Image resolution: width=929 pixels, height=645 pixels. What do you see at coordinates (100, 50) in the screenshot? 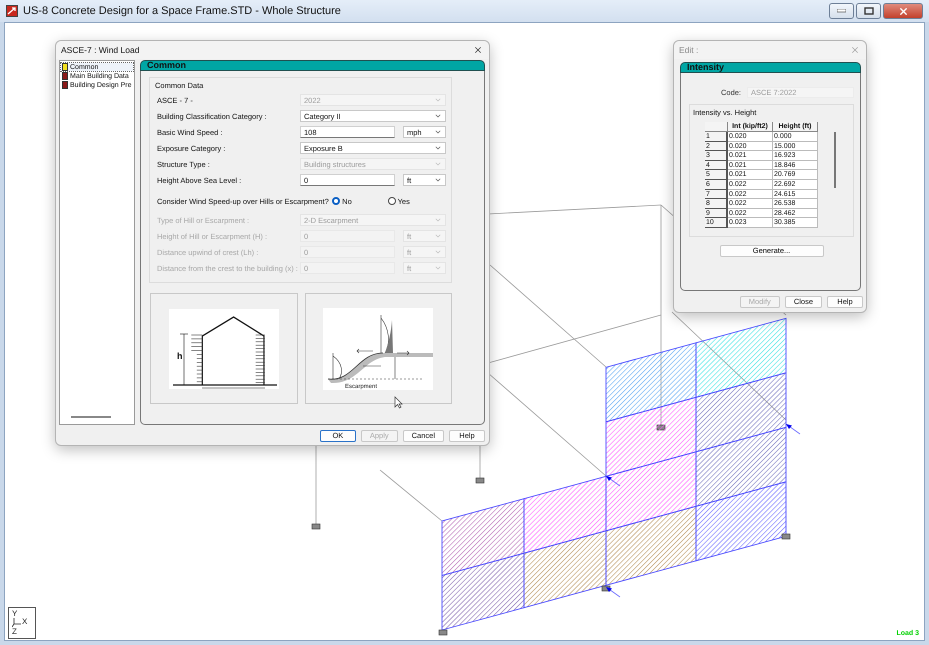
I see `dialog-title: ASCE-7 : Wind Load` at bounding box center [100, 50].